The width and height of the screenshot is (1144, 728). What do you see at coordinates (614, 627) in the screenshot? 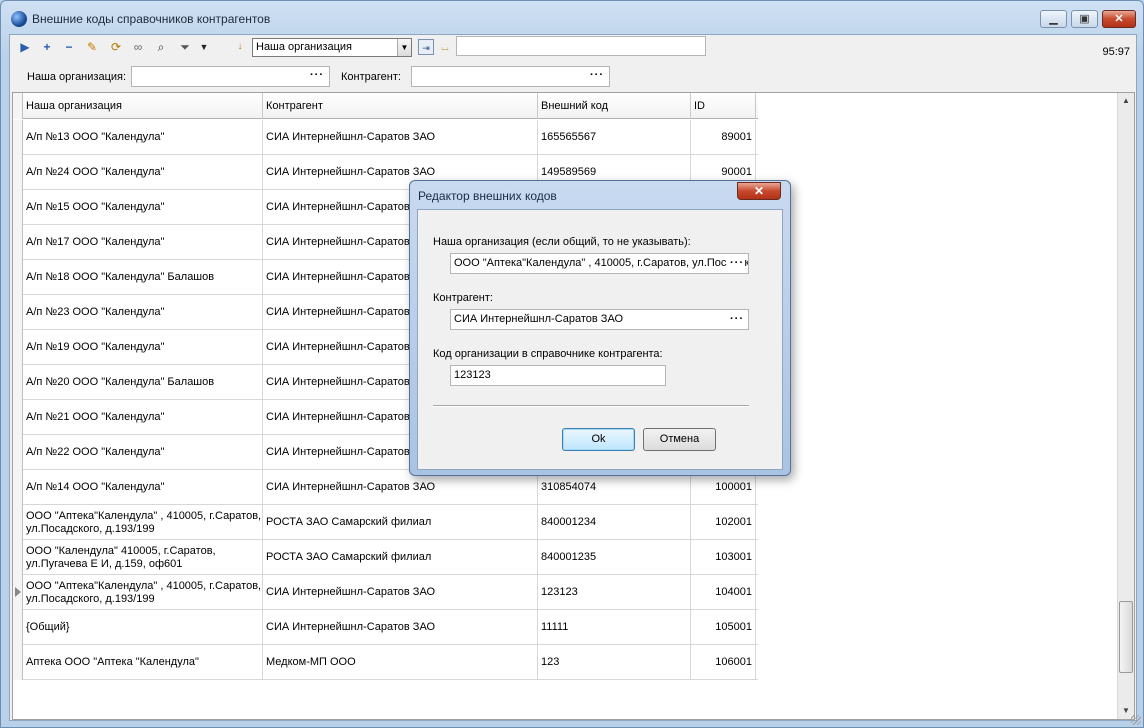
I see `cell-code: 11111` at bounding box center [614, 627].